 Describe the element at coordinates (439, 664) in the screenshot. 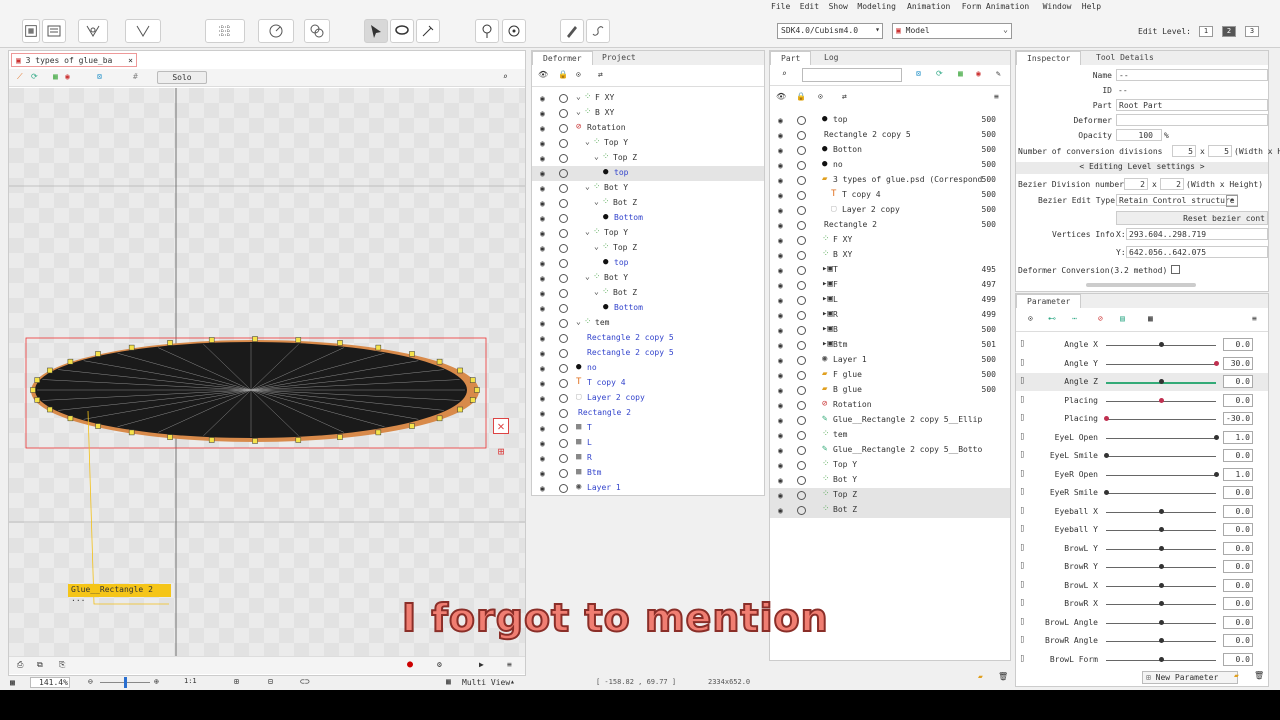

I see `settings-icon: ⚙` at that location.